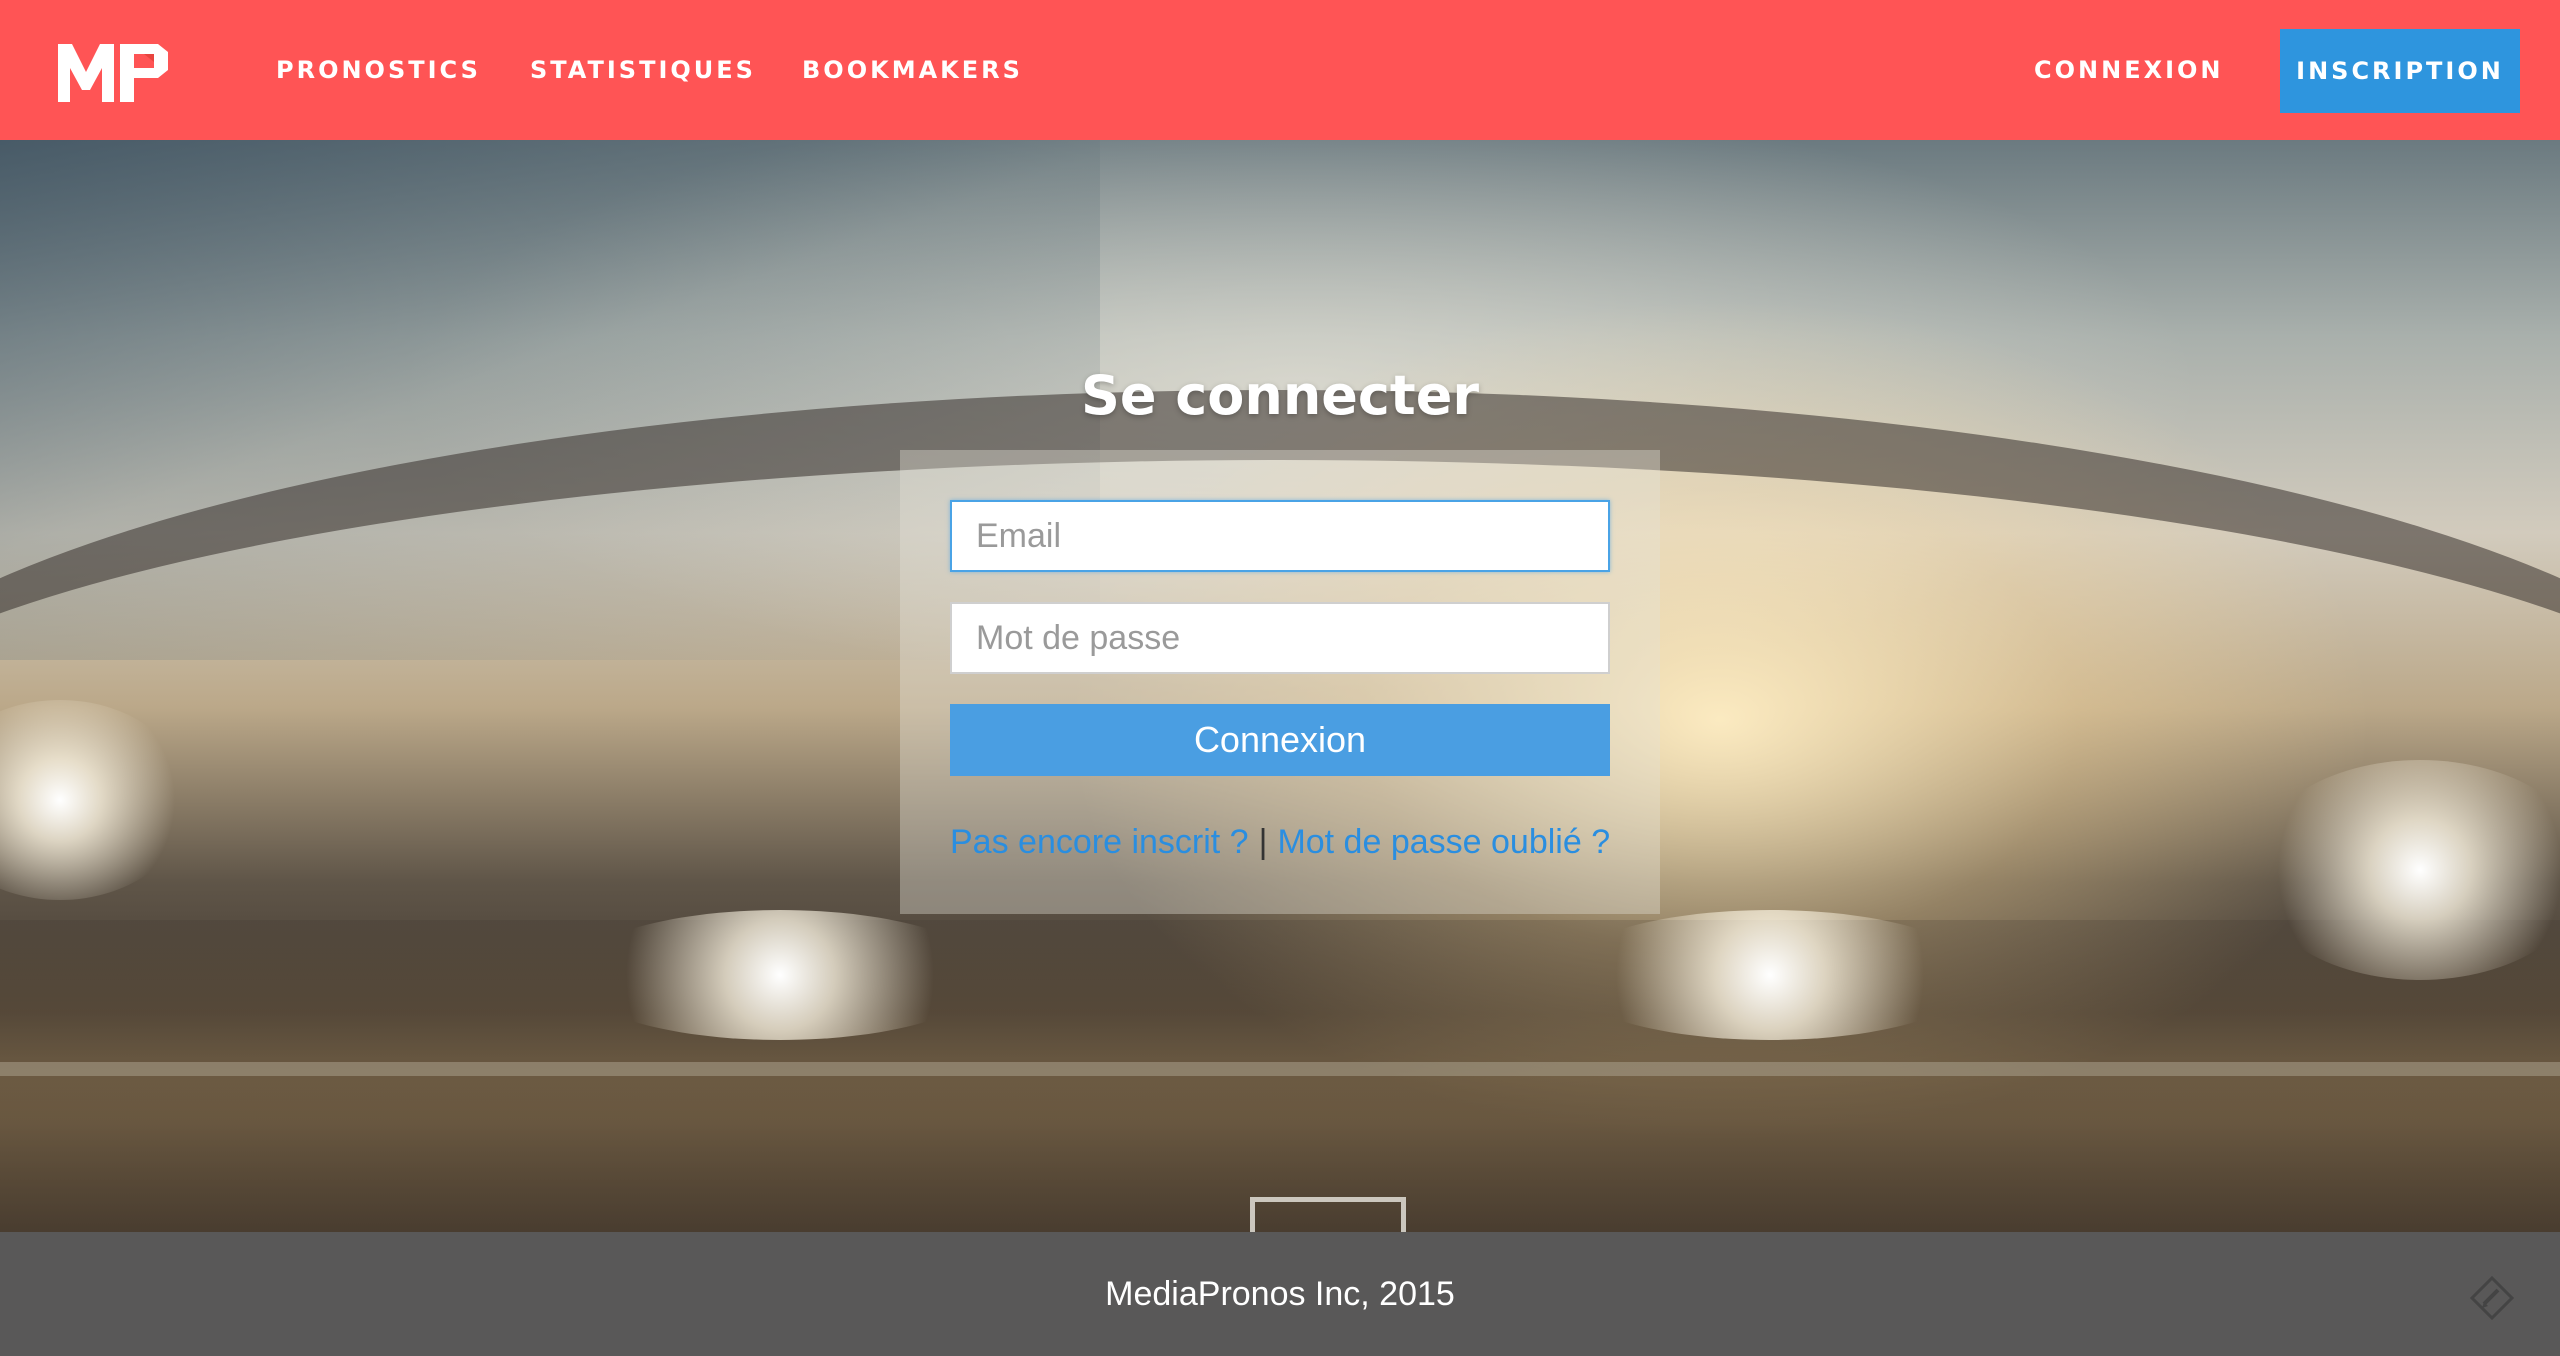 This screenshot has width=2560, height=1356. Describe the element at coordinates (2400, 71) in the screenshot. I see `signup-button: INSCRIPTION` at that location.